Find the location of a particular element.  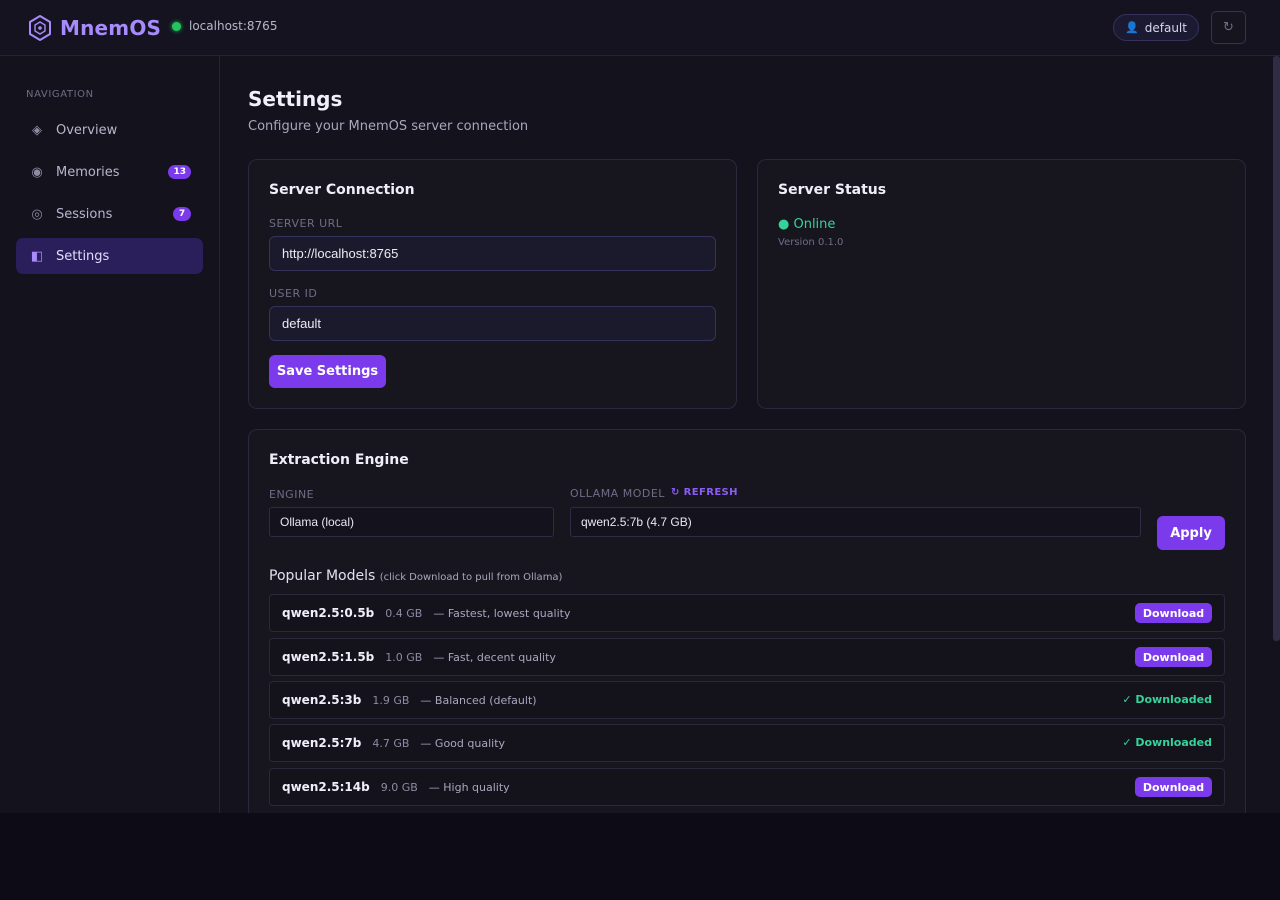

model-name: qwen2.5:14b is located at coordinates (326, 787).